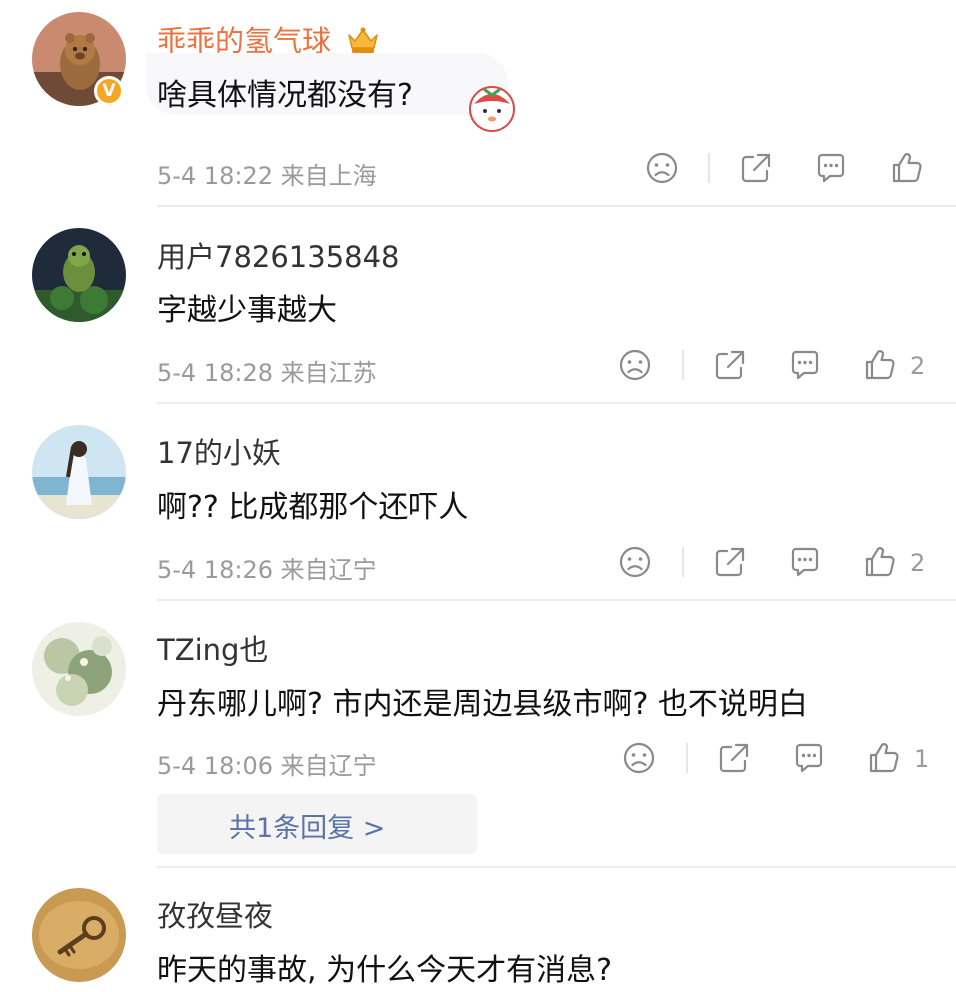  Describe the element at coordinates (212, 648) in the screenshot. I see `username: TZing也` at that location.